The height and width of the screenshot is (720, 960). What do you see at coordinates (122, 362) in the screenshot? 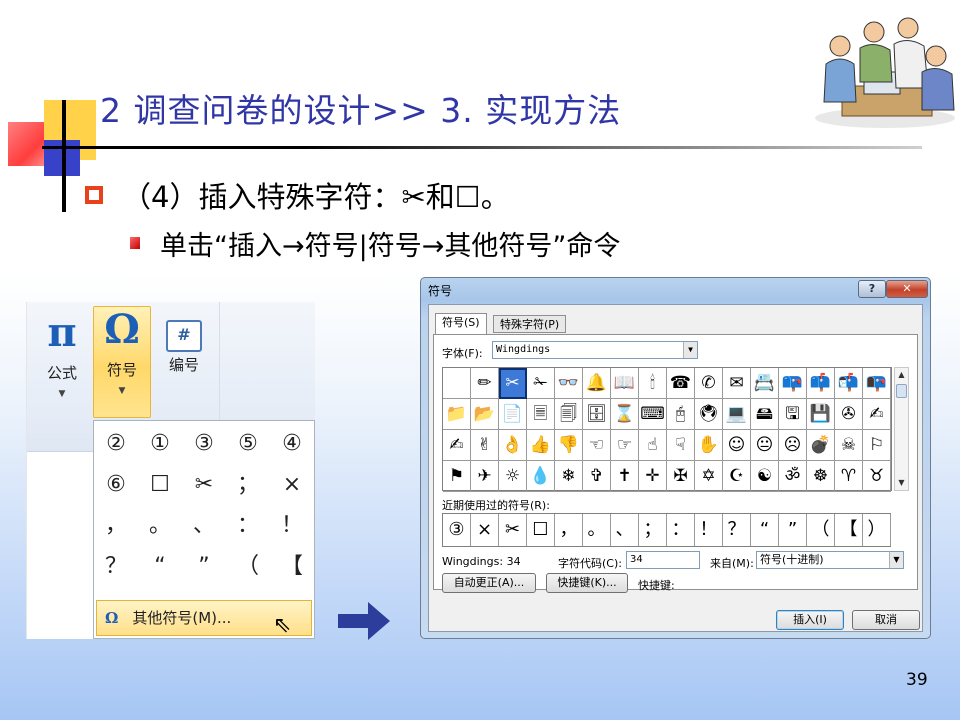
I see `symbol-button: Ω 符号 ▼` at bounding box center [122, 362].